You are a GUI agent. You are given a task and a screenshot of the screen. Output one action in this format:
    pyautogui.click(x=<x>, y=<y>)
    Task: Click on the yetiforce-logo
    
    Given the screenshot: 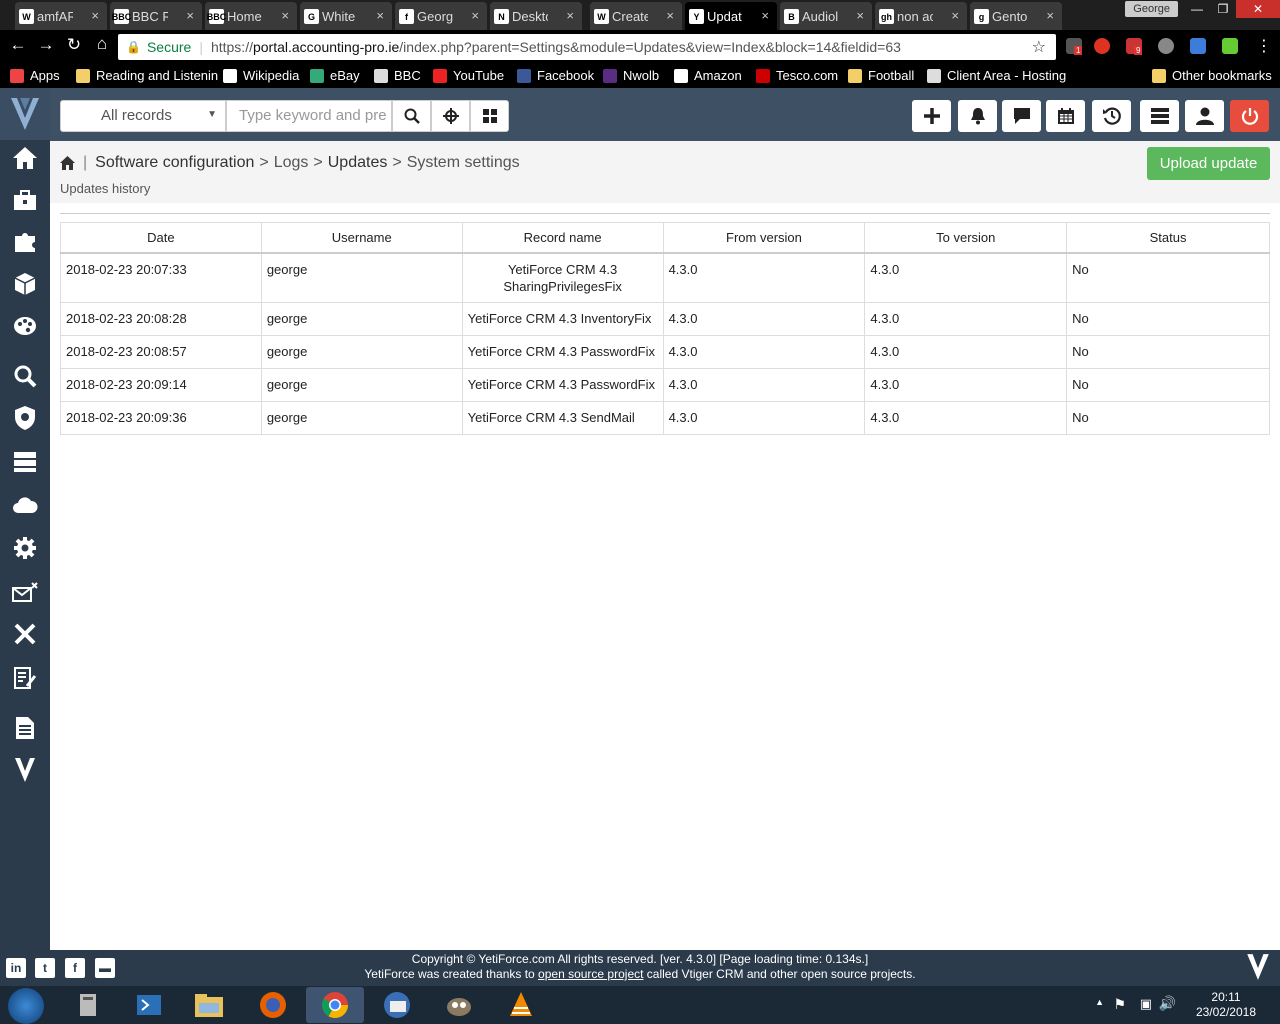 What is the action you would take?
    pyautogui.click(x=25, y=114)
    